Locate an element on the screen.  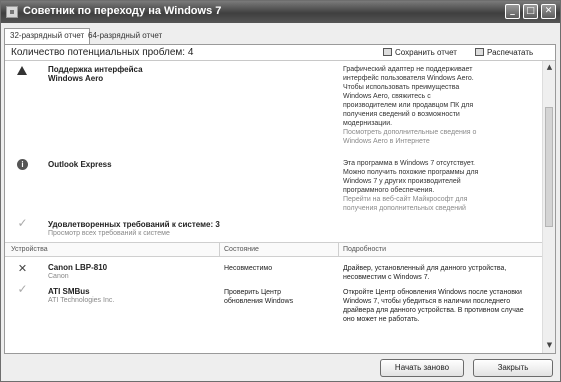
desc-line: модернизации. is located at coordinates (368, 123).